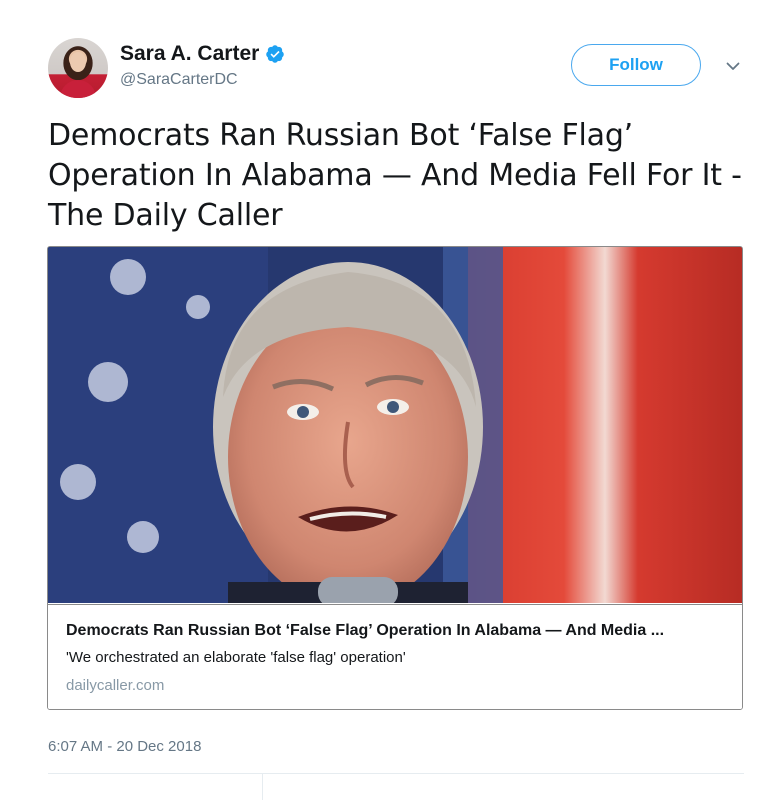  What do you see at coordinates (733, 66) in the screenshot?
I see `chevron-down-icon` at bounding box center [733, 66].